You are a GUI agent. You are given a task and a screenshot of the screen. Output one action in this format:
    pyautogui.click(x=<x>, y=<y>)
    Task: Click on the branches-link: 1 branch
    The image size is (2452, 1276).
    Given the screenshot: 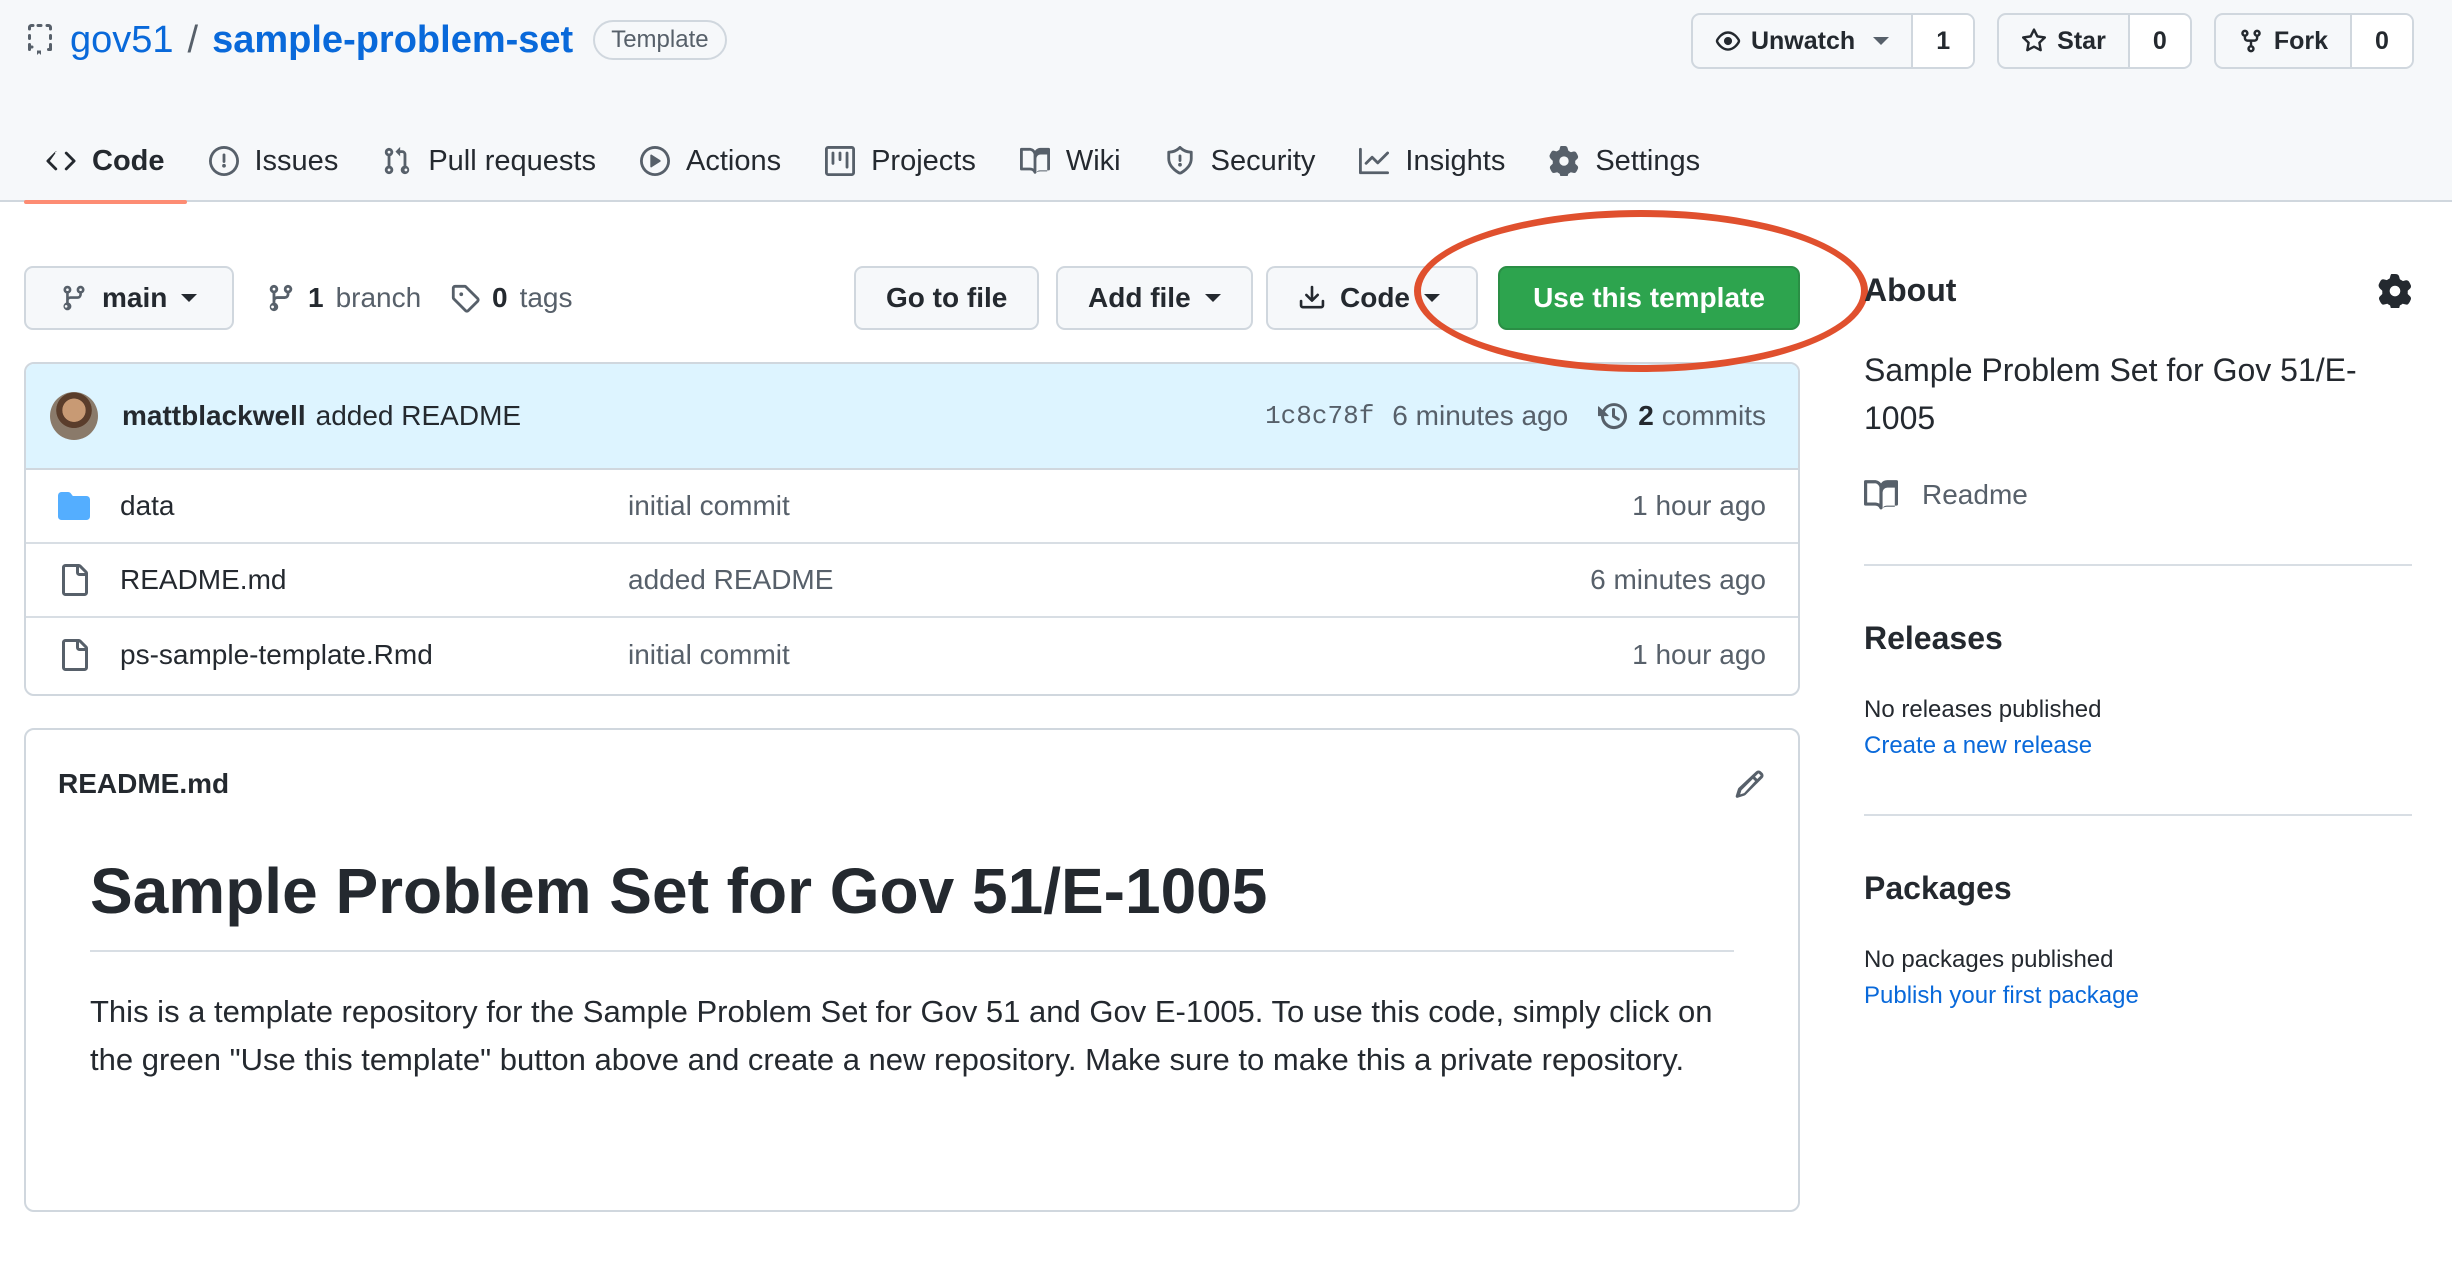 What is the action you would take?
    pyautogui.click(x=343, y=298)
    